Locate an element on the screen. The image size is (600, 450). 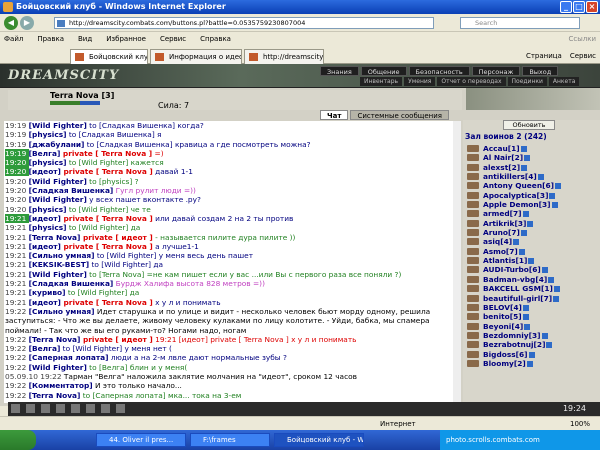
roster-player: Aruno[7] is located at coordinates (532, 232).